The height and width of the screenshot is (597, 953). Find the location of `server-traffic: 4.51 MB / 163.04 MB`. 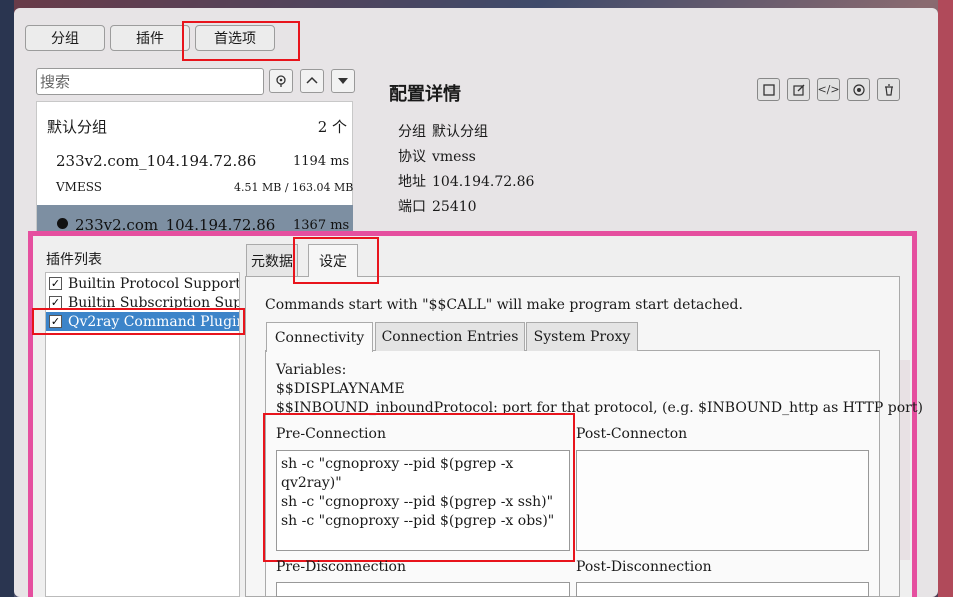

server-traffic: 4.51 MB / 163.04 MB is located at coordinates (294, 187).